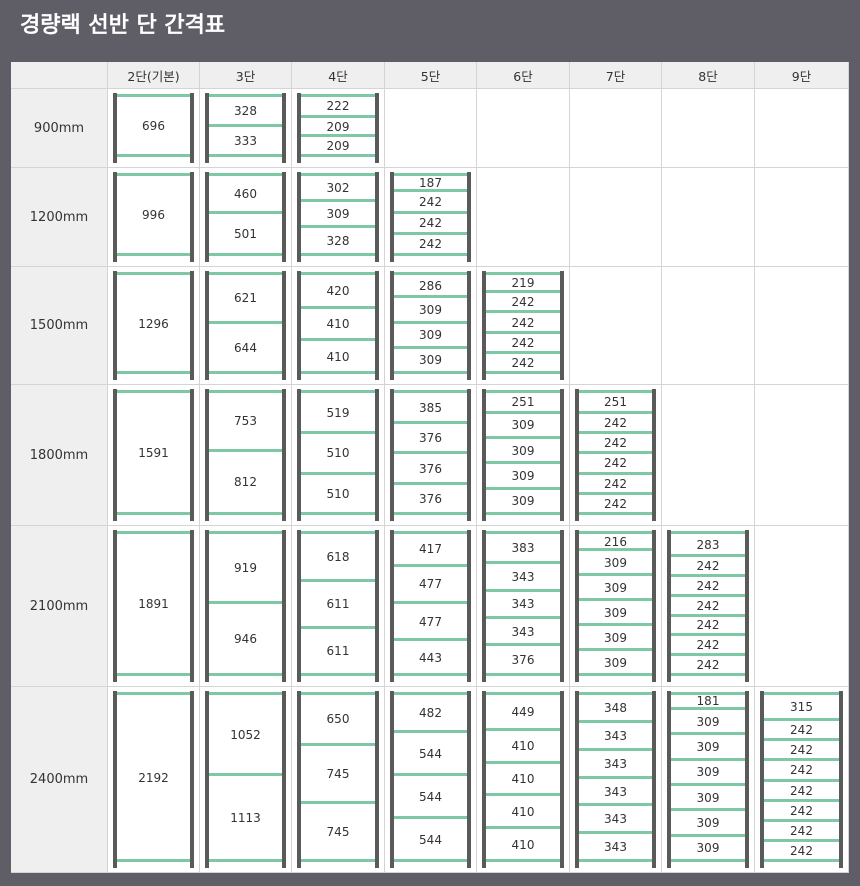  I want to click on spacing-value: 376, so click(430, 498).